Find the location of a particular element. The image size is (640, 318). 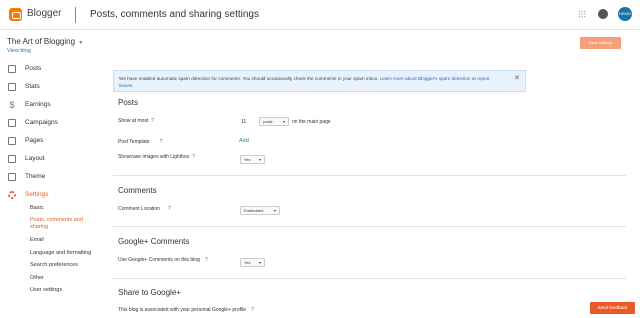

settings-sub-email: Email is located at coordinates (65, 240).